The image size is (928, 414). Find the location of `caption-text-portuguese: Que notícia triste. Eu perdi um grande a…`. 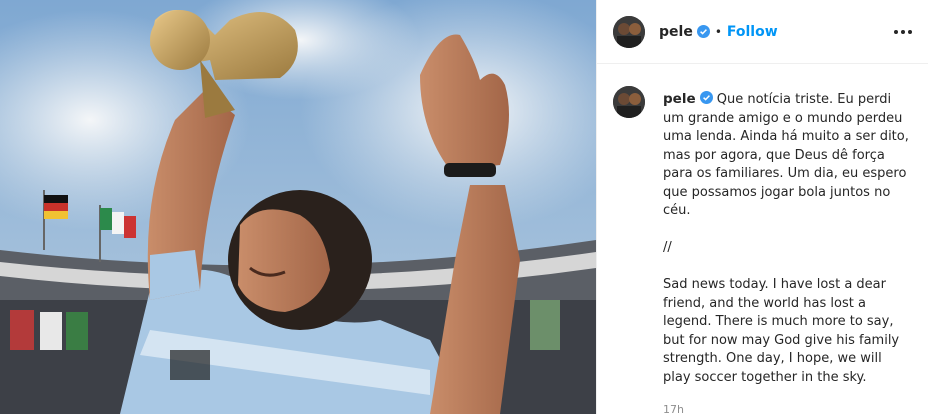

caption-text-portuguese: Que notícia triste. Eu perdi um grande a… is located at coordinates (786, 155).